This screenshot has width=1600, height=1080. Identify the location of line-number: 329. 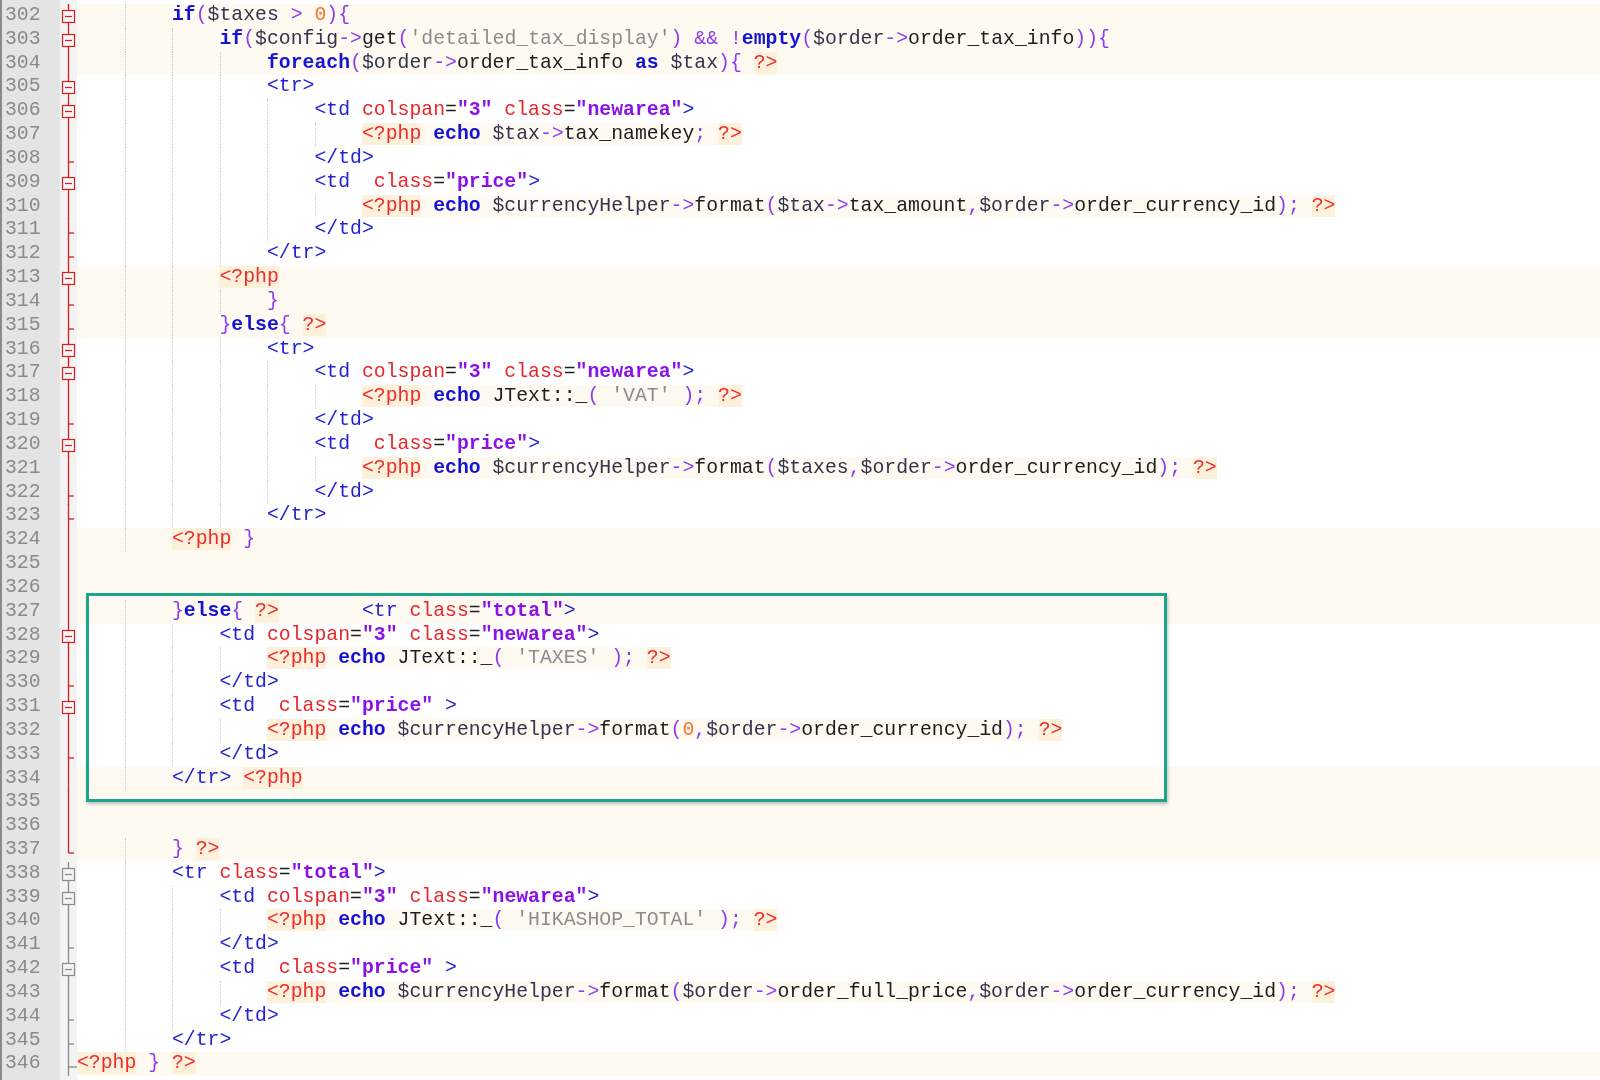
(23, 659).